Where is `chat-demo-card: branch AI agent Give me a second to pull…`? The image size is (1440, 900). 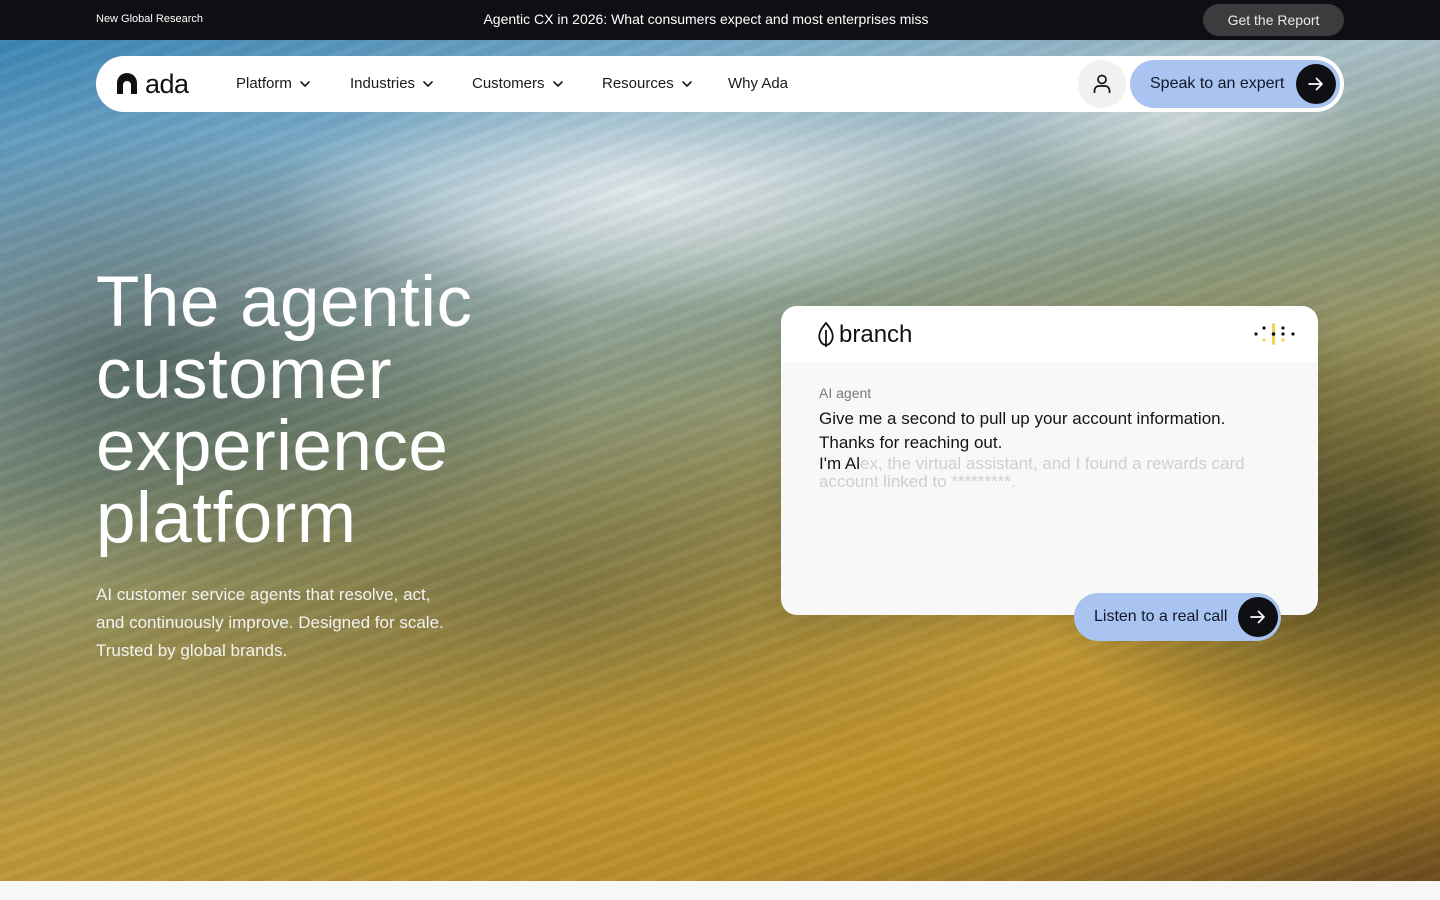 chat-demo-card: branch AI agent Give me a second to pull… is located at coordinates (1049, 460).